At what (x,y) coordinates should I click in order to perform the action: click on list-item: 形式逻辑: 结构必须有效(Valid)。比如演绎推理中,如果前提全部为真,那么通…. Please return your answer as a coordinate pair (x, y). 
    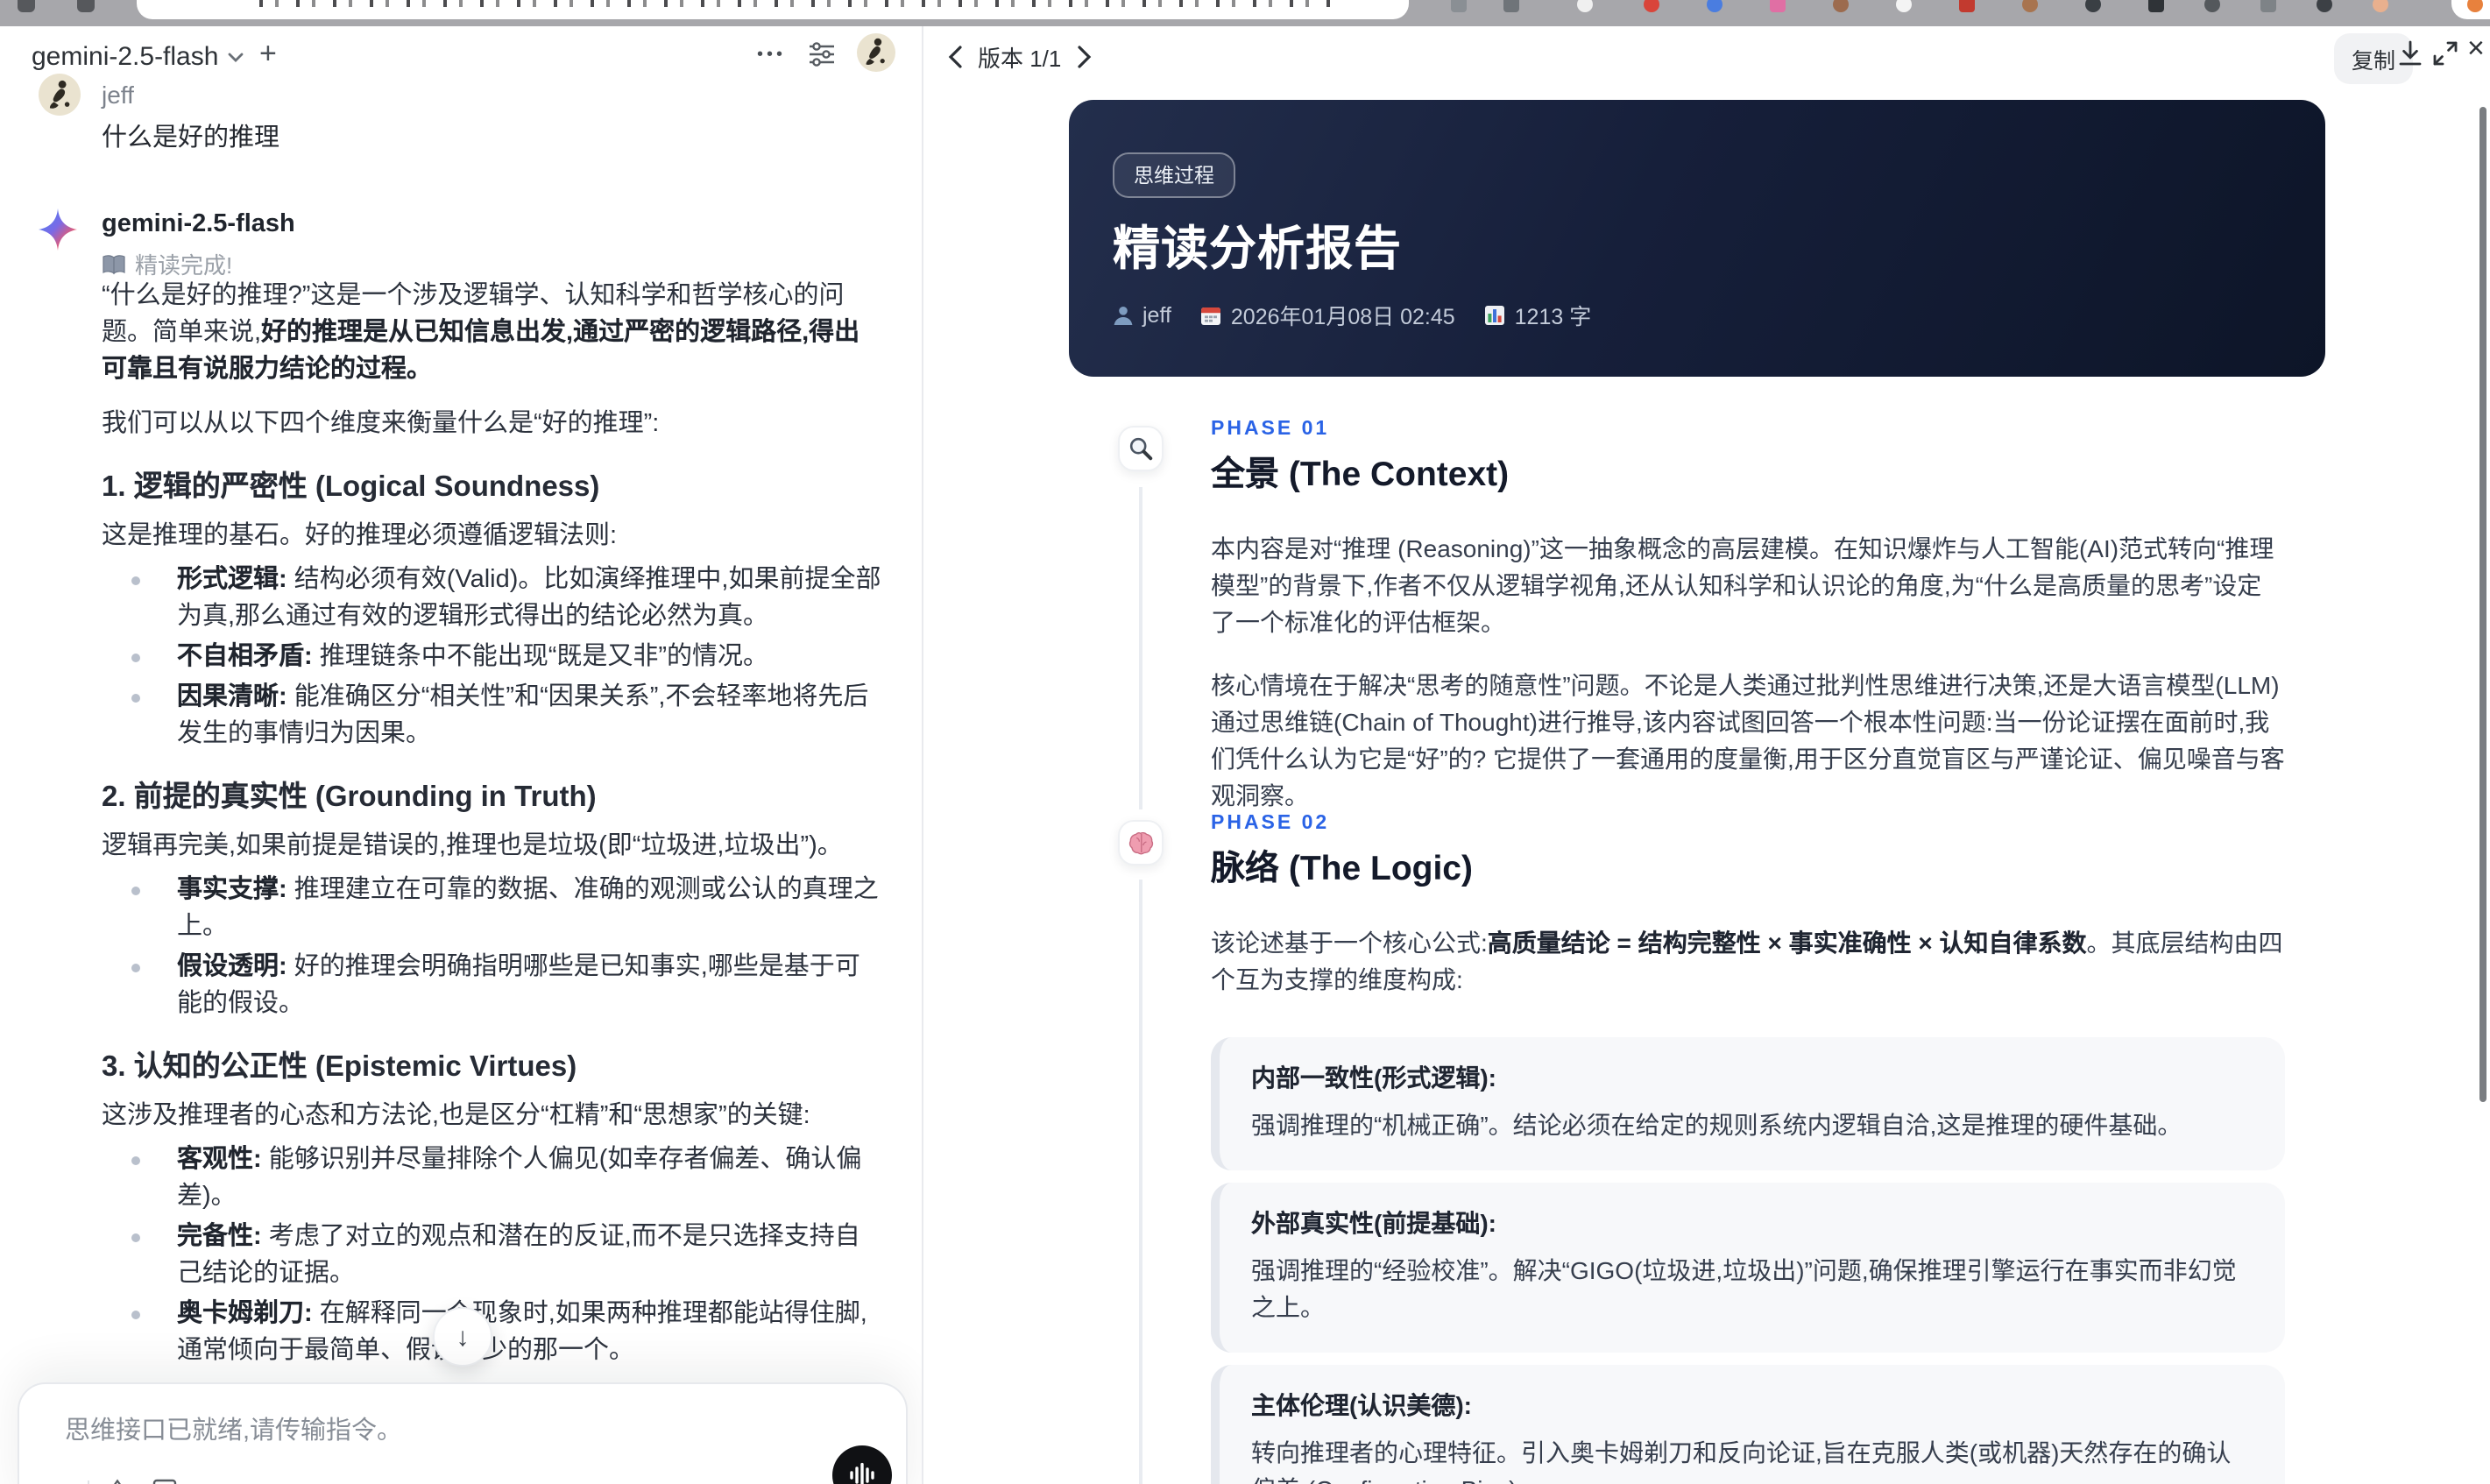
    Looking at the image, I should click on (494, 599).